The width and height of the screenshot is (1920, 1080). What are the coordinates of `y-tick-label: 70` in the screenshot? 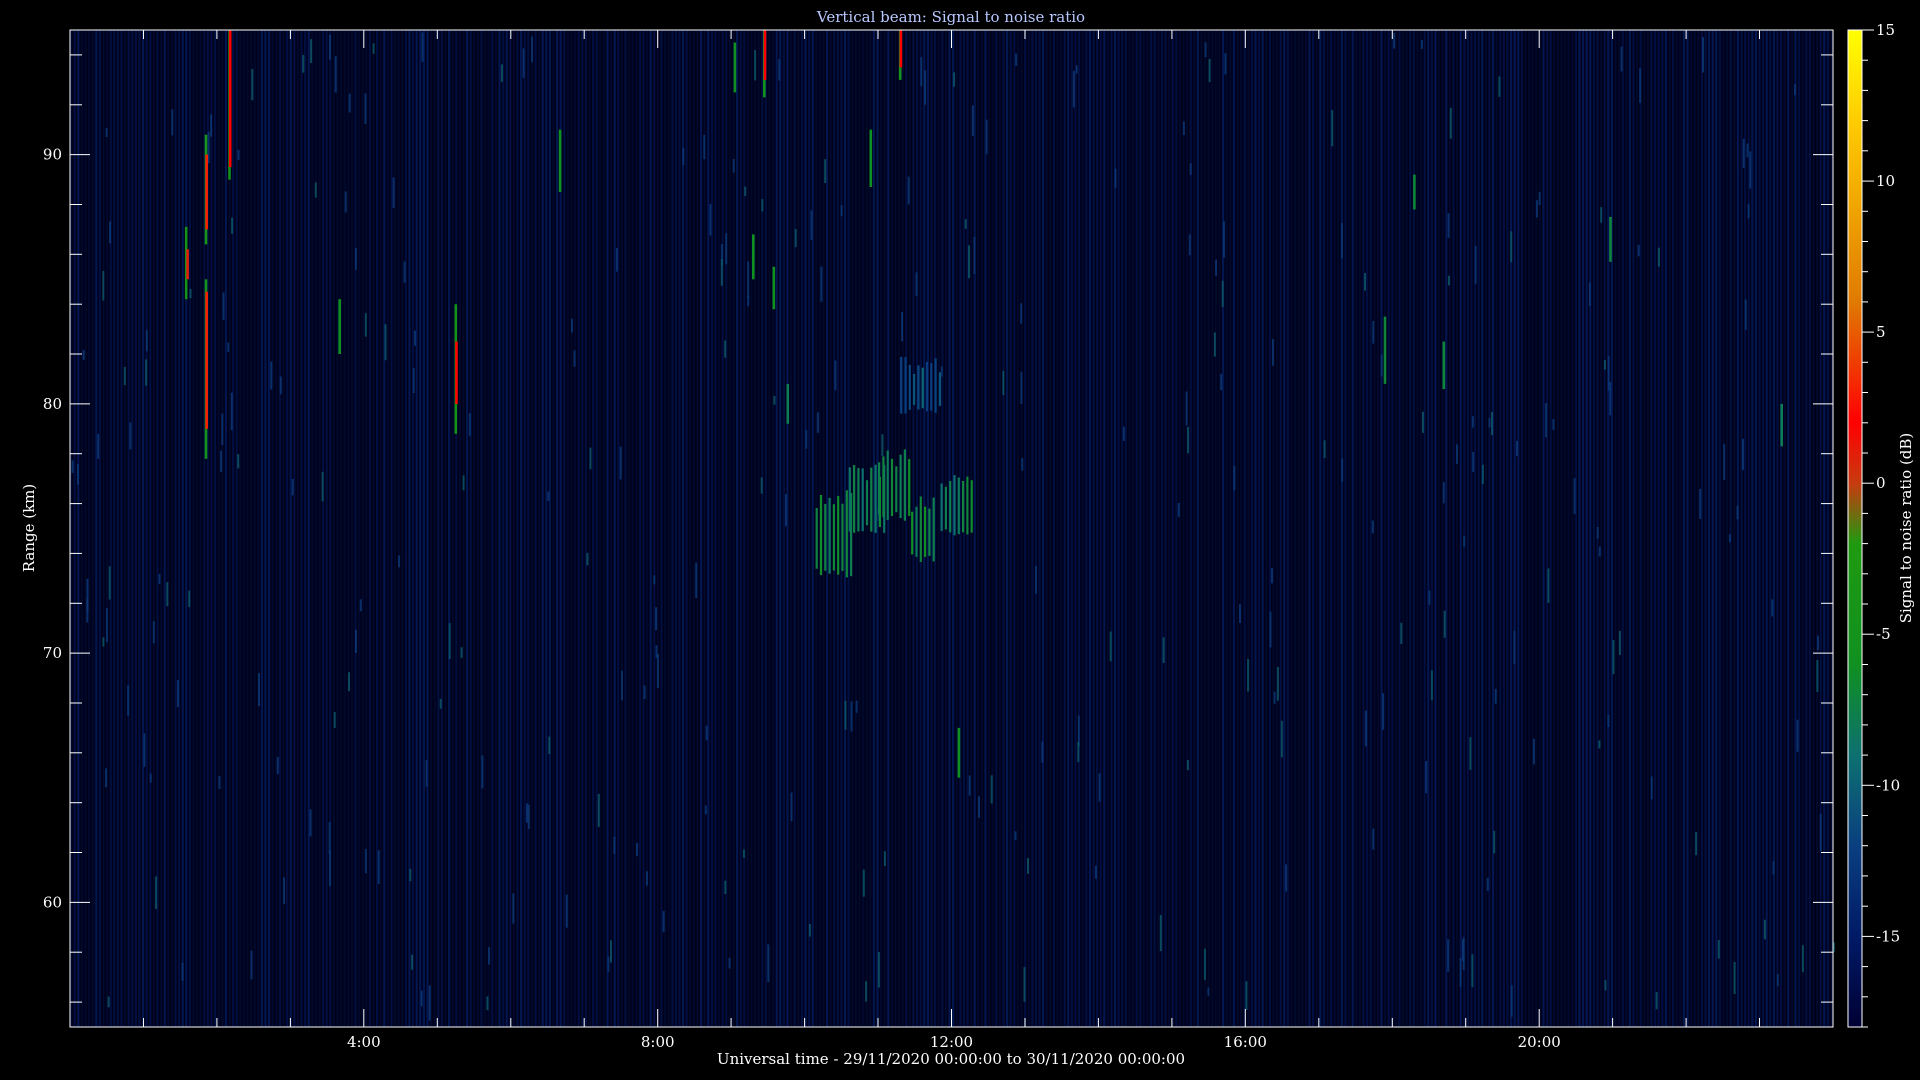 It's located at (52, 653).